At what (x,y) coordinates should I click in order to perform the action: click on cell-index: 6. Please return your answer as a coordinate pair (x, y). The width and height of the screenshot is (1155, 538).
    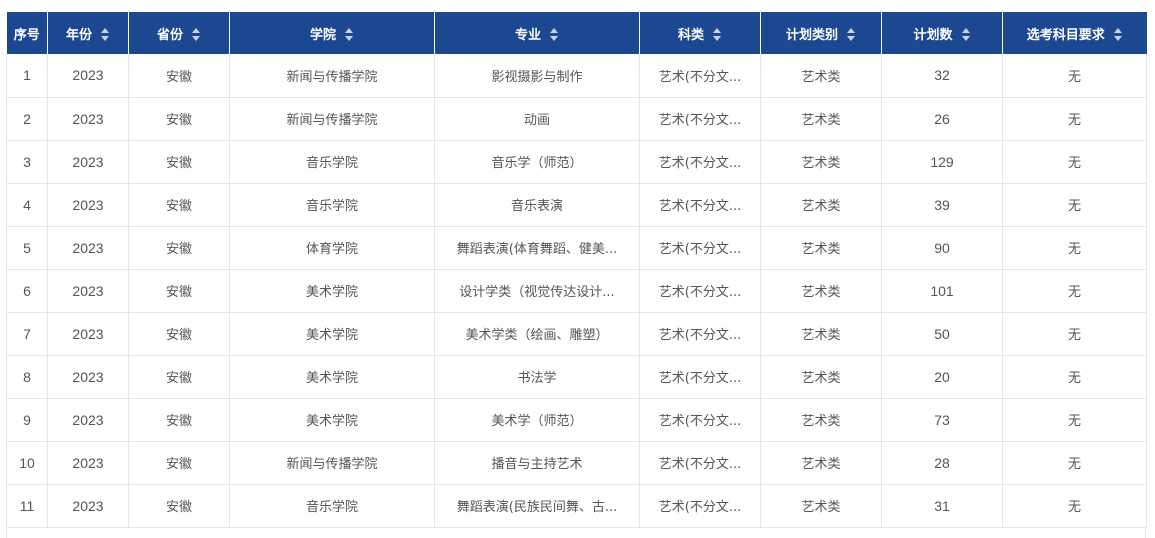
    Looking at the image, I should click on (27, 291).